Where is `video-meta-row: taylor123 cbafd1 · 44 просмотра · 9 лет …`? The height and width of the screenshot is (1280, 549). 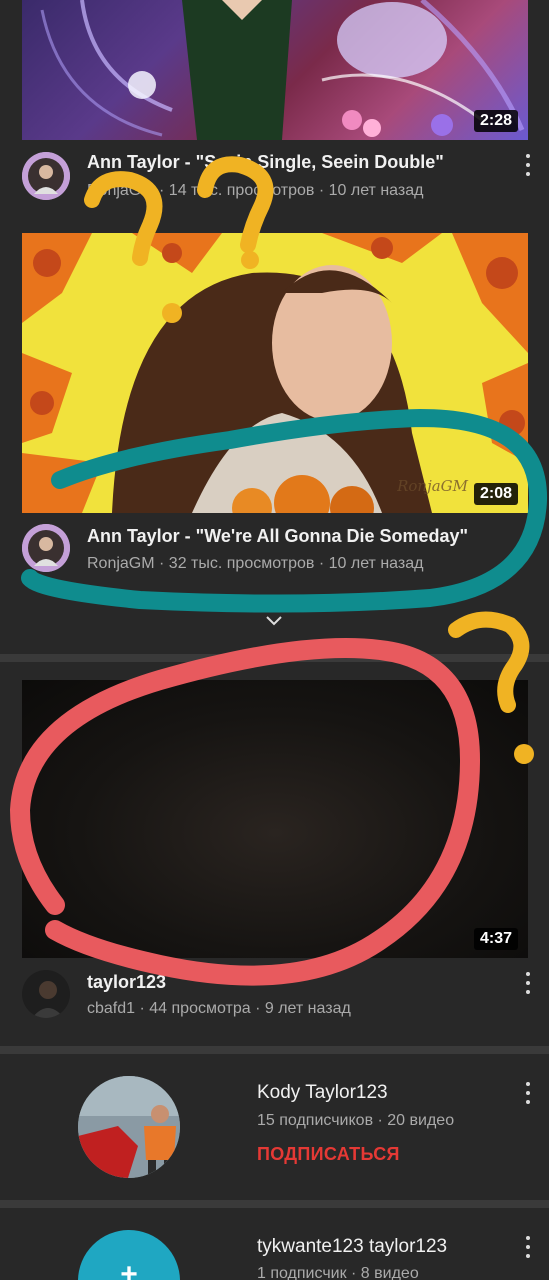
video-meta-row: taylor123 cbafd1 · 44 просмотра · 9 лет … is located at coordinates (274, 996).